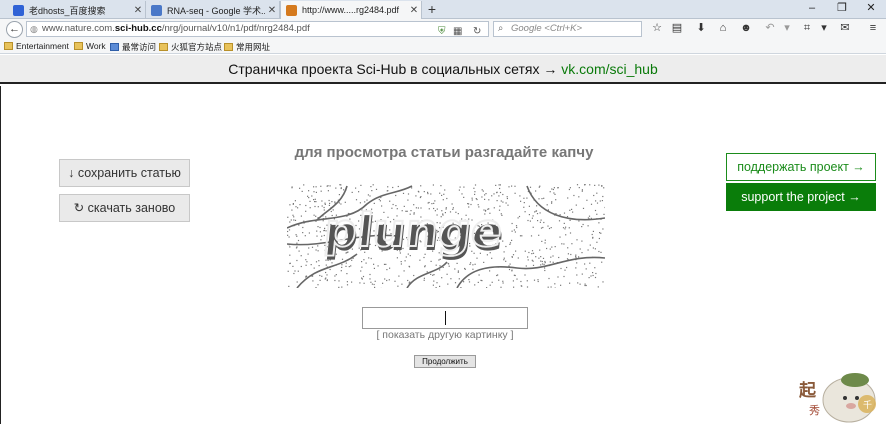  I want to click on url-domain: sci-hub.cc, so click(138, 28).